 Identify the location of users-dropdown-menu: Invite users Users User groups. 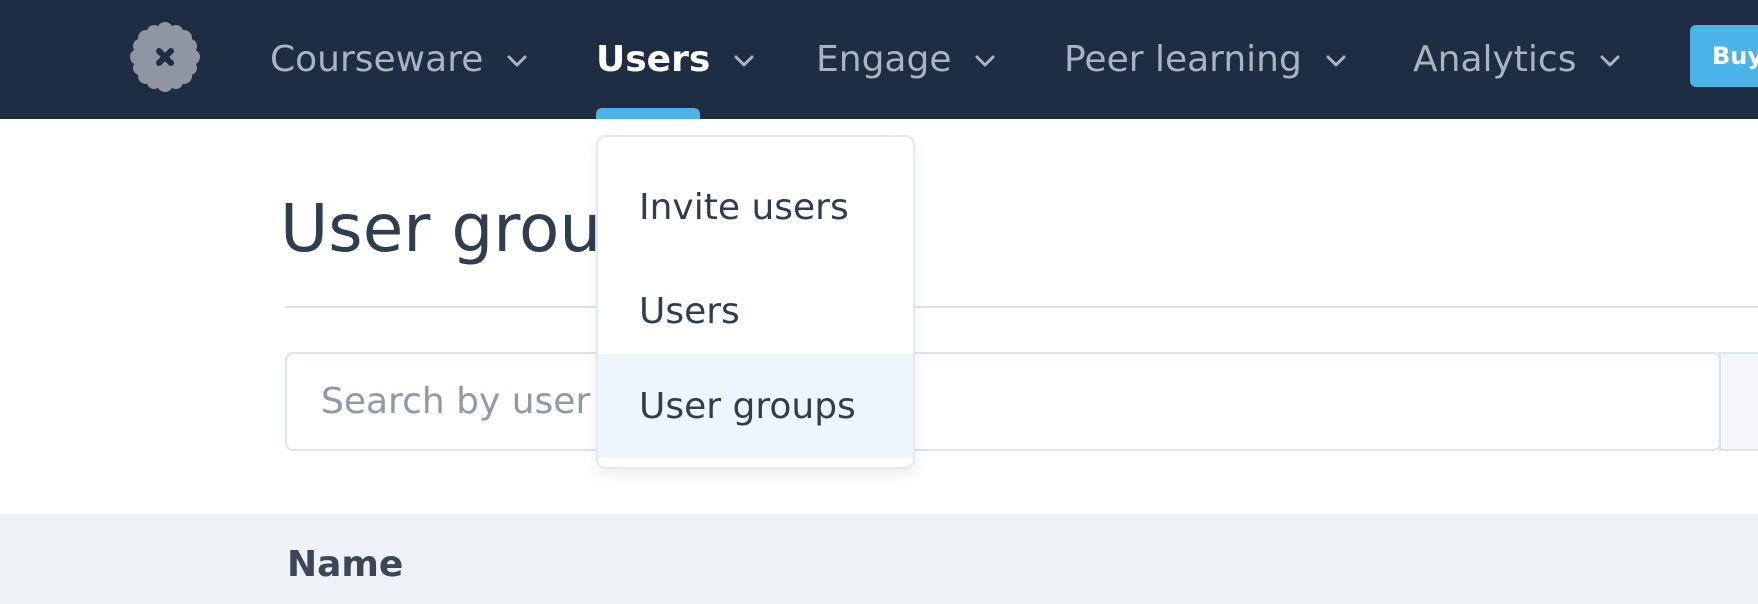
(755, 302).